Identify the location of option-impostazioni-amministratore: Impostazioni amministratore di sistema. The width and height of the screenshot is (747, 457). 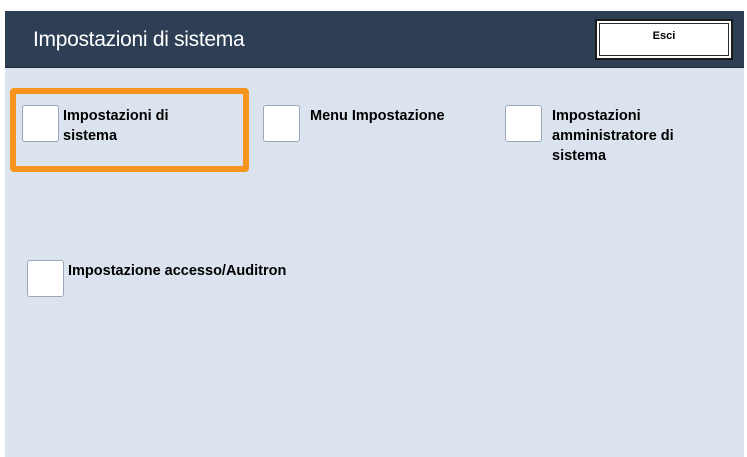
(589, 135).